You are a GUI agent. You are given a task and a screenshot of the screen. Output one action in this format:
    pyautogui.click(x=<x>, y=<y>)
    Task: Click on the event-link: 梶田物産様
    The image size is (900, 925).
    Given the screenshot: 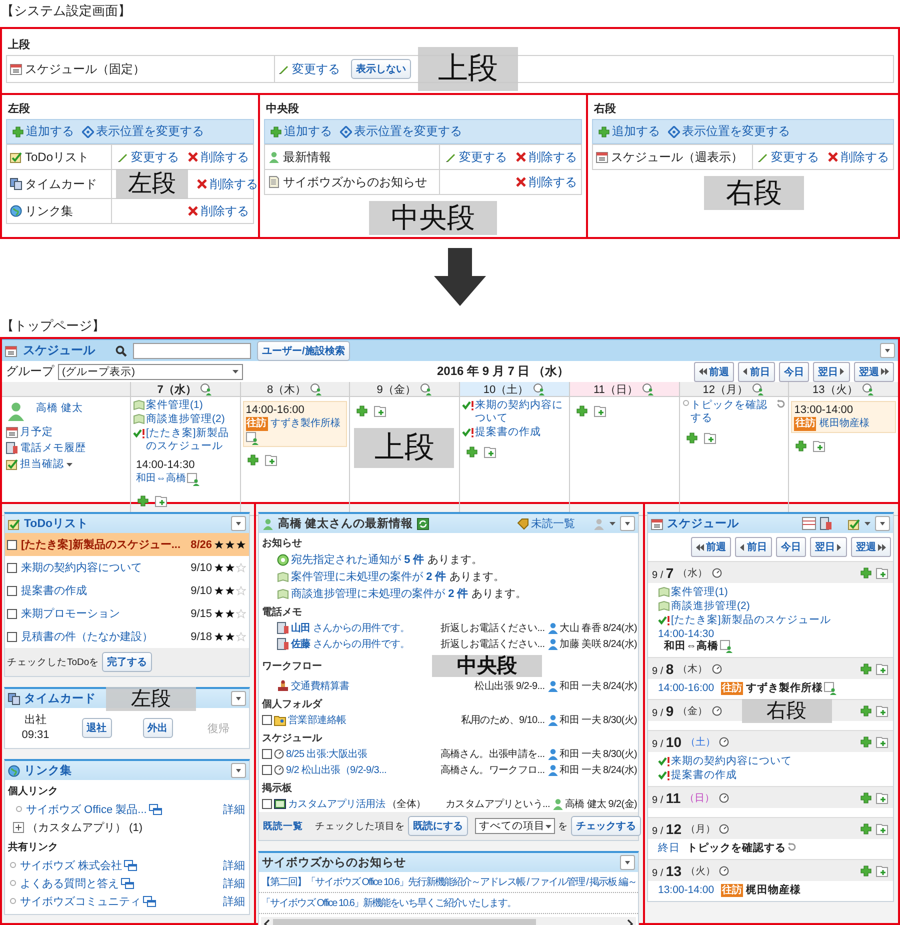 What is the action you would take?
    pyautogui.click(x=844, y=424)
    